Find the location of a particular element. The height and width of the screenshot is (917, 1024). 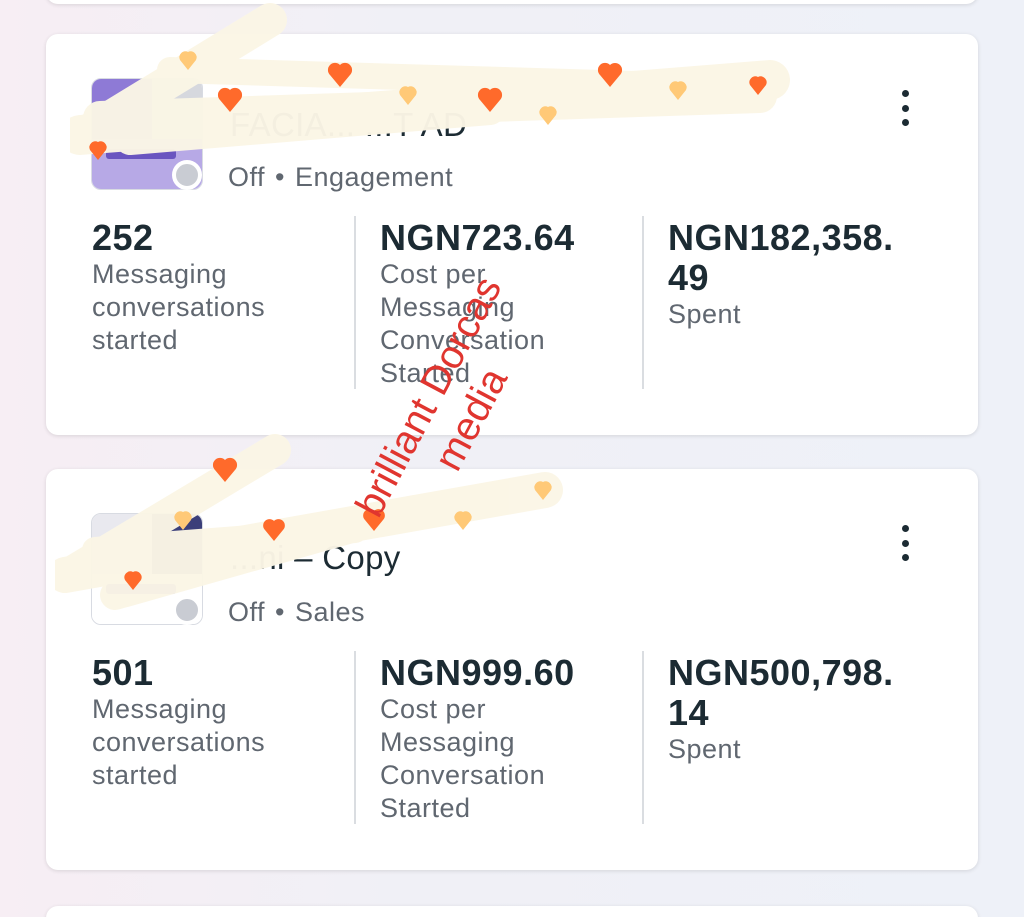

metric-value: NGN182,358. 49 is located at coordinates (781, 257).